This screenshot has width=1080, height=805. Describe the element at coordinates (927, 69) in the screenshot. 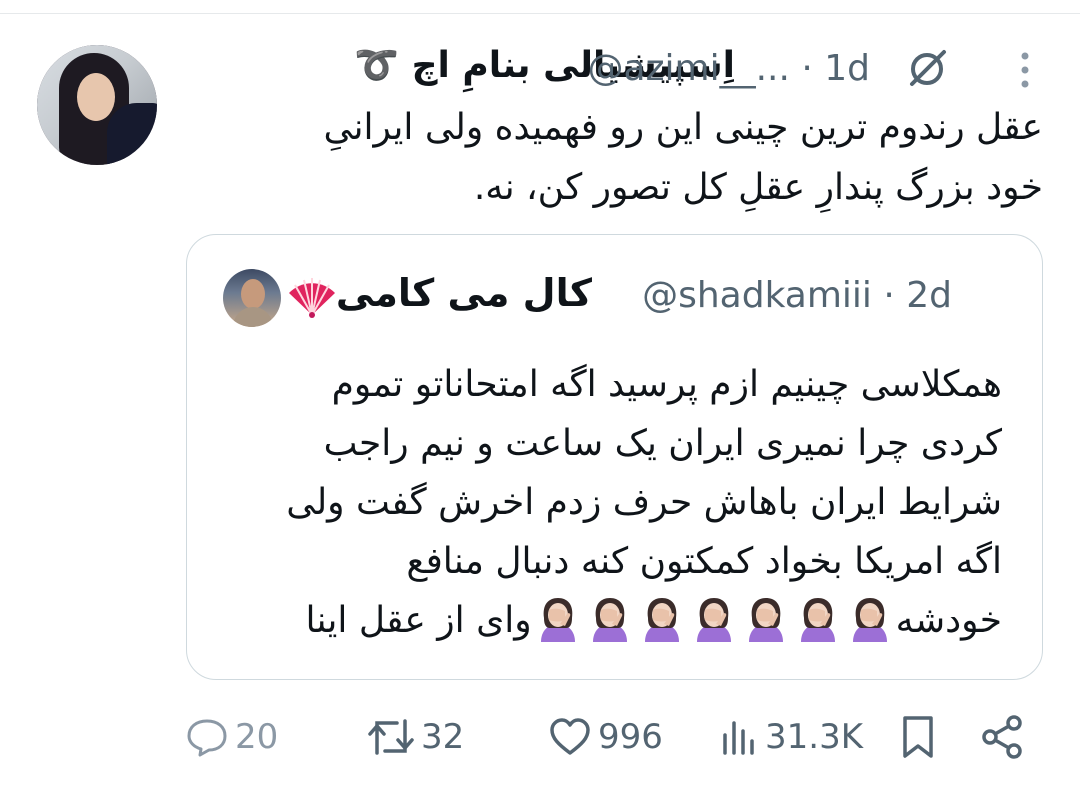

I see `grok-slash-icon` at that location.